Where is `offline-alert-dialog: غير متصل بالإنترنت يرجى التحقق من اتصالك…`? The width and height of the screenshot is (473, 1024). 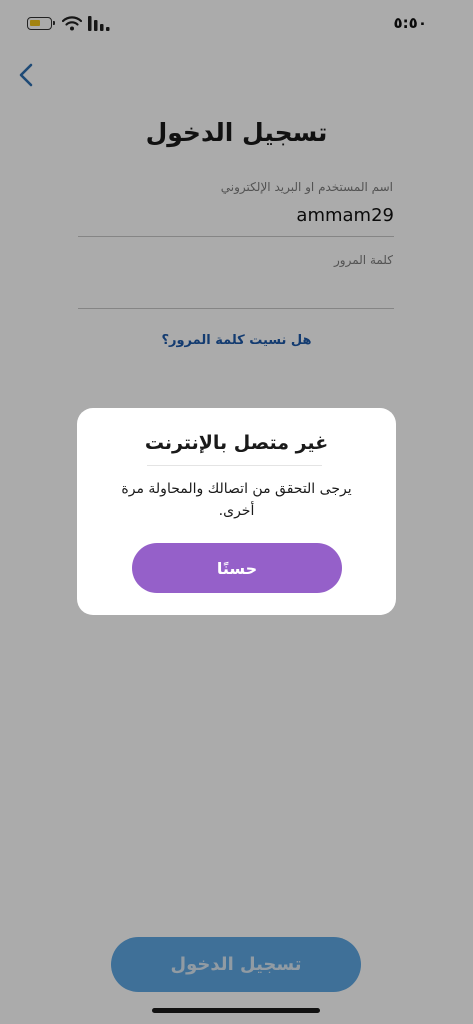
offline-alert-dialog: غير متصل بالإنترنت يرجى التحقق من اتصالك… is located at coordinates (236, 511).